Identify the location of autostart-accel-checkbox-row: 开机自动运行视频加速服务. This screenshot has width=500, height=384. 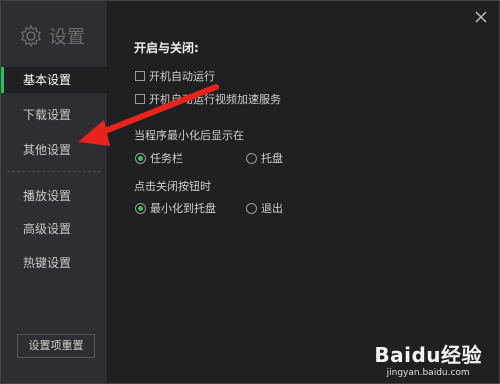
(208, 99).